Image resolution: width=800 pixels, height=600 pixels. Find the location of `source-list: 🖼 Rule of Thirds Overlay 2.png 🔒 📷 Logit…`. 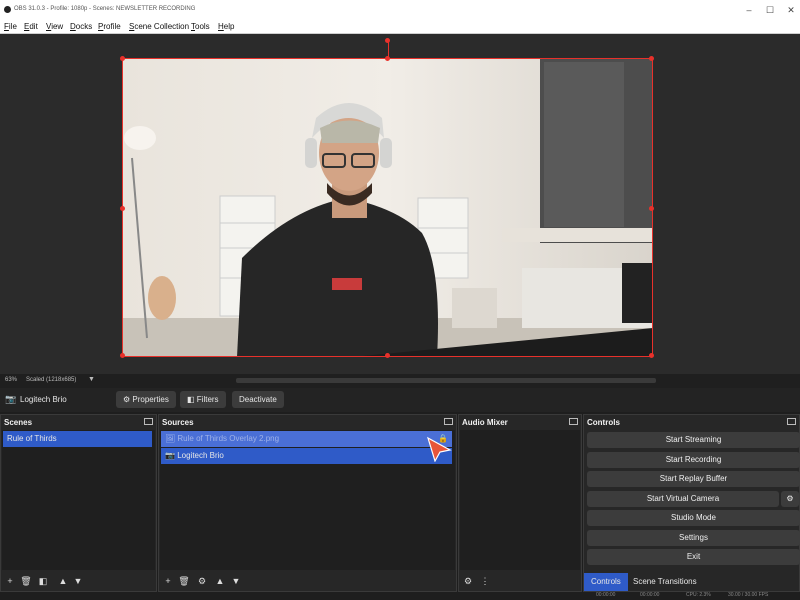

source-list: 🖼 Rule of Thirds Overlay 2.png 🔒 📷 Logit… is located at coordinates (307, 500).